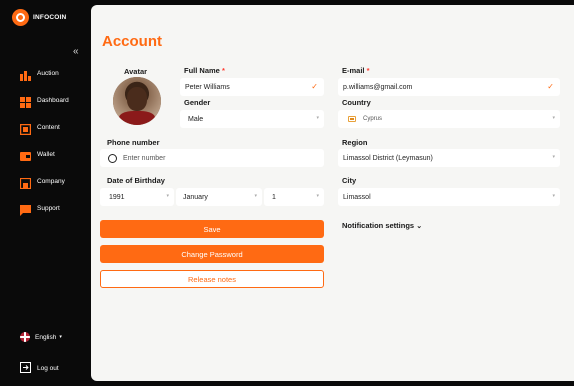 The width and height of the screenshot is (574, 386). I want to click on release-notes-button: Release notes, so click(212, 279).